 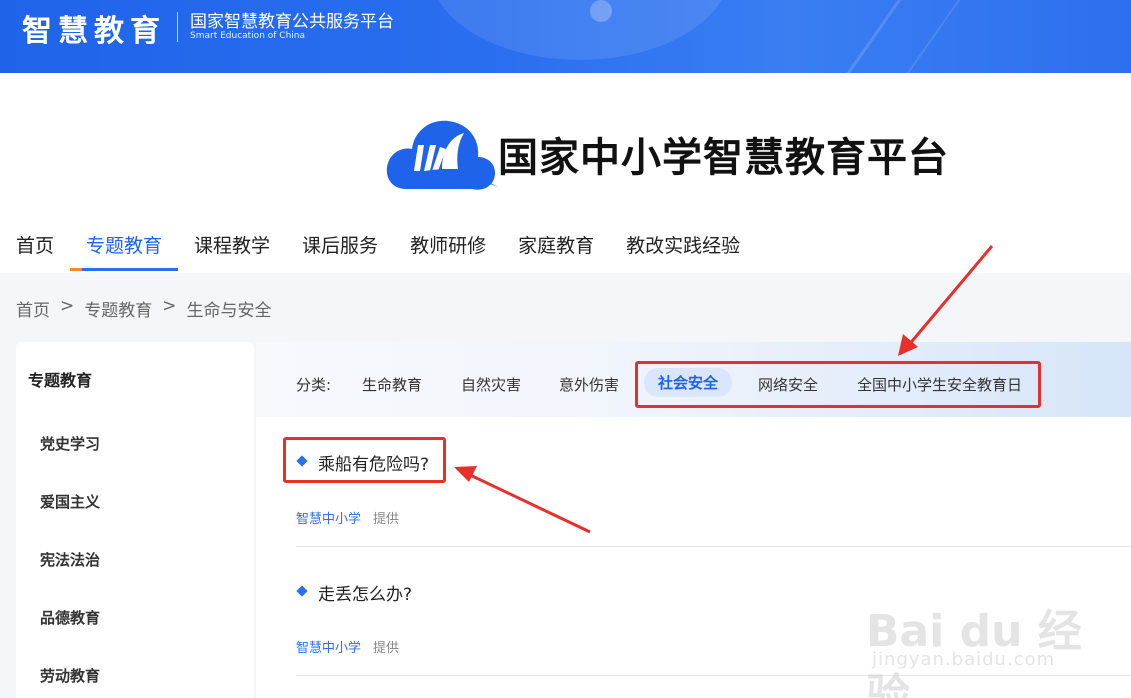 I want to click on nav-item-reform-practice: 教改实践经验, so click(x=683, y=247).